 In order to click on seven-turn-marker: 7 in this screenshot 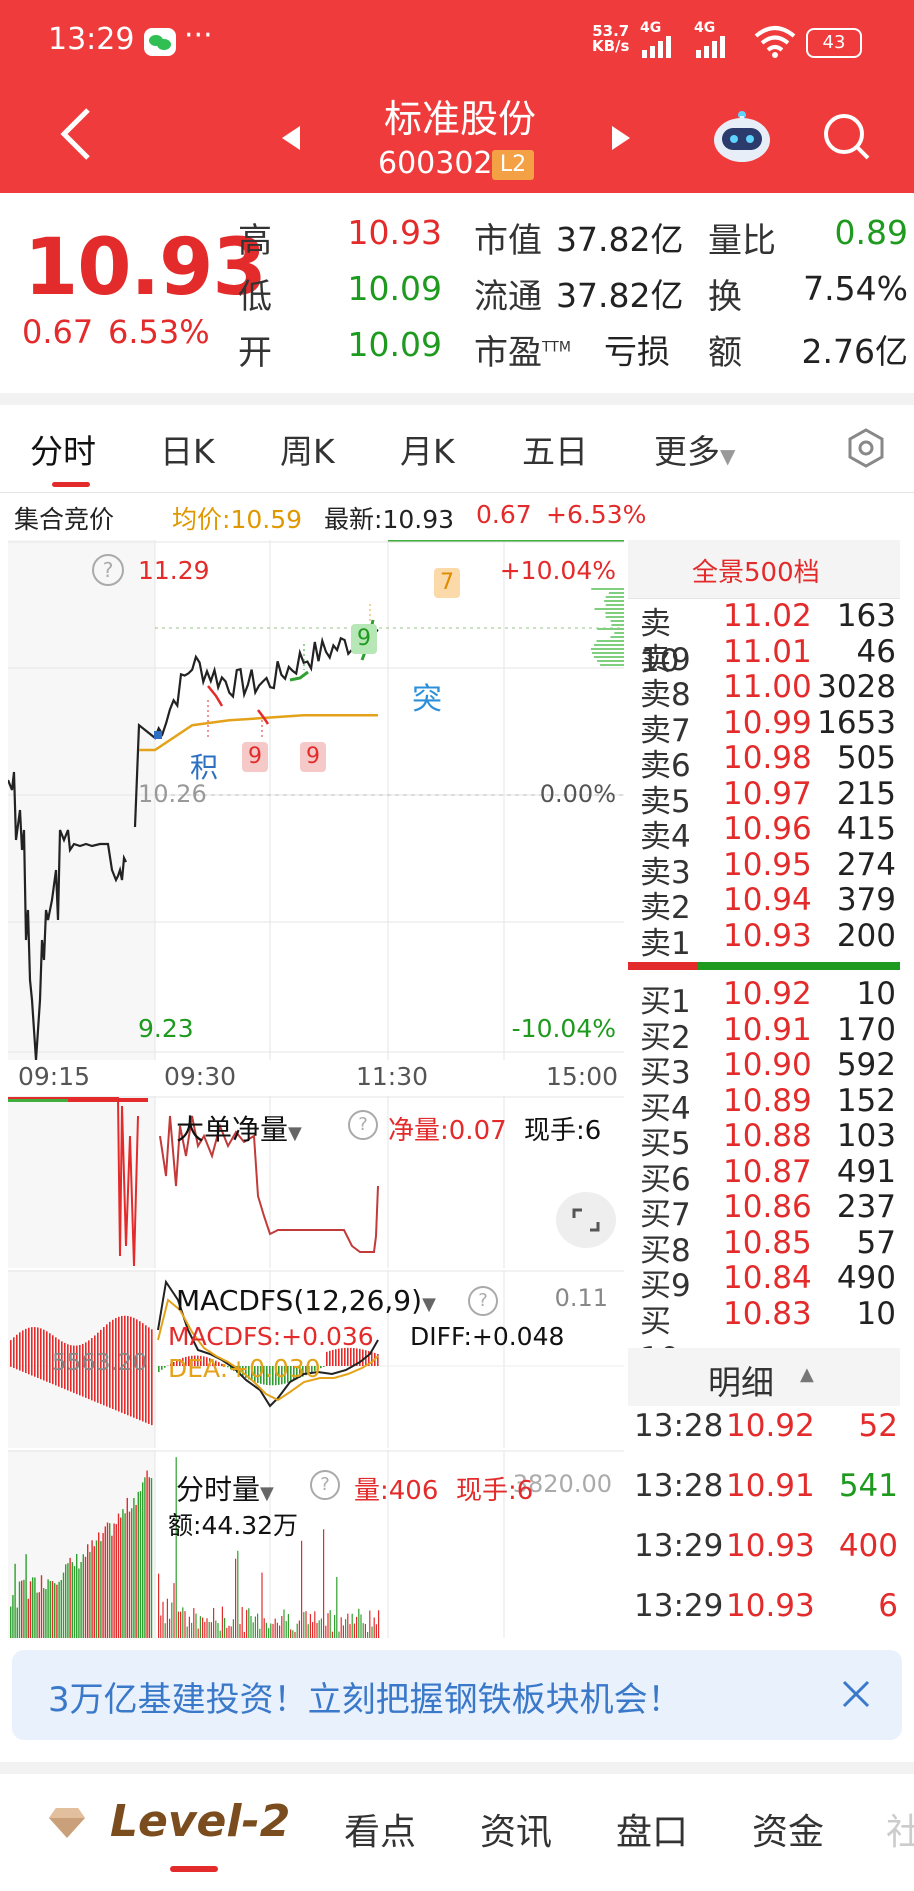, I will do `click(447, 583)`.